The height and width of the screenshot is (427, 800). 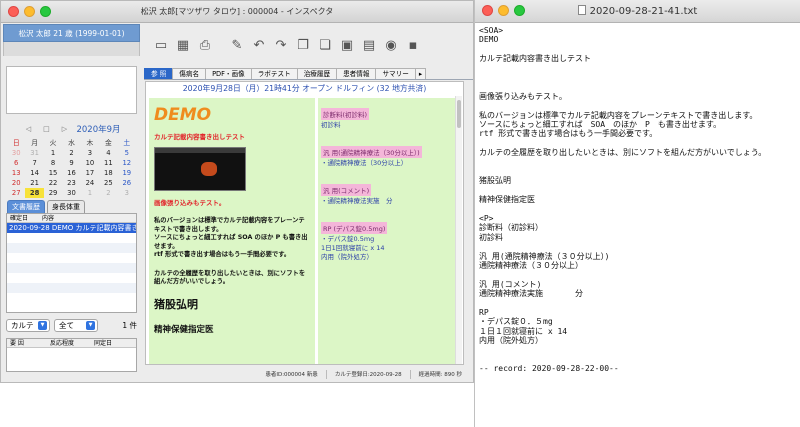 What do you see at coordinates (237, 45) in the screenshot?
I see `edit-icon: ✎` at bounding box center [237, 45].